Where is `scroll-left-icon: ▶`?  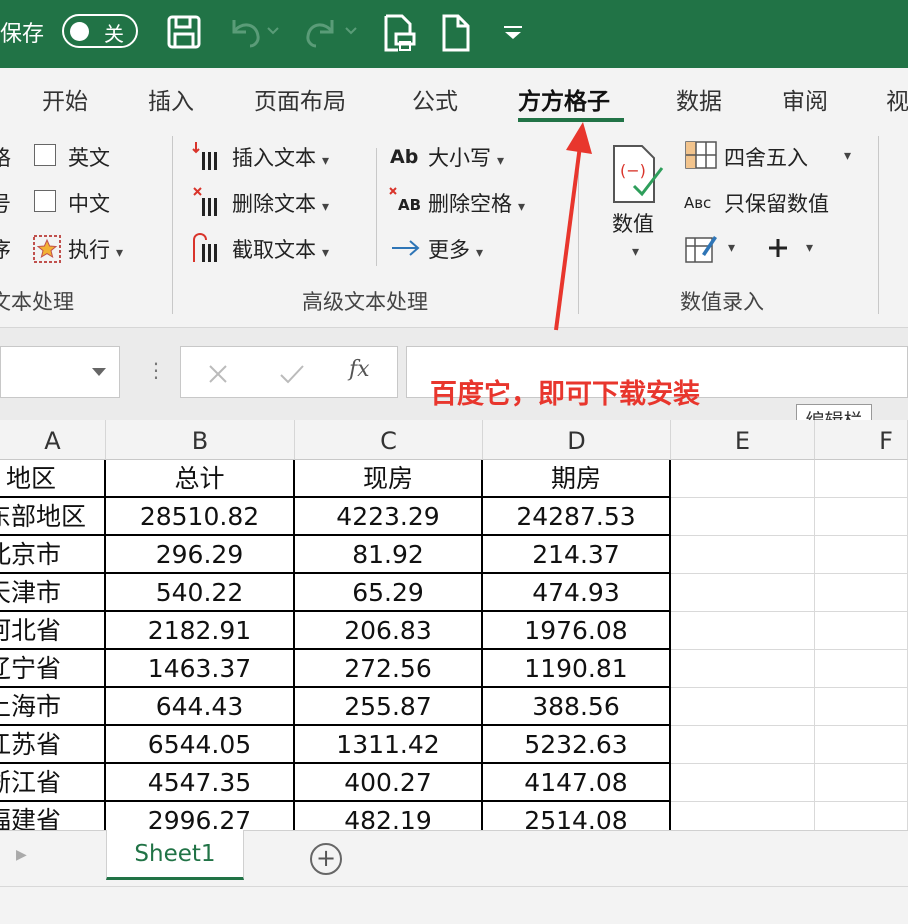
scroll-left-icon: ▶ is located at coordinates (21, 855).